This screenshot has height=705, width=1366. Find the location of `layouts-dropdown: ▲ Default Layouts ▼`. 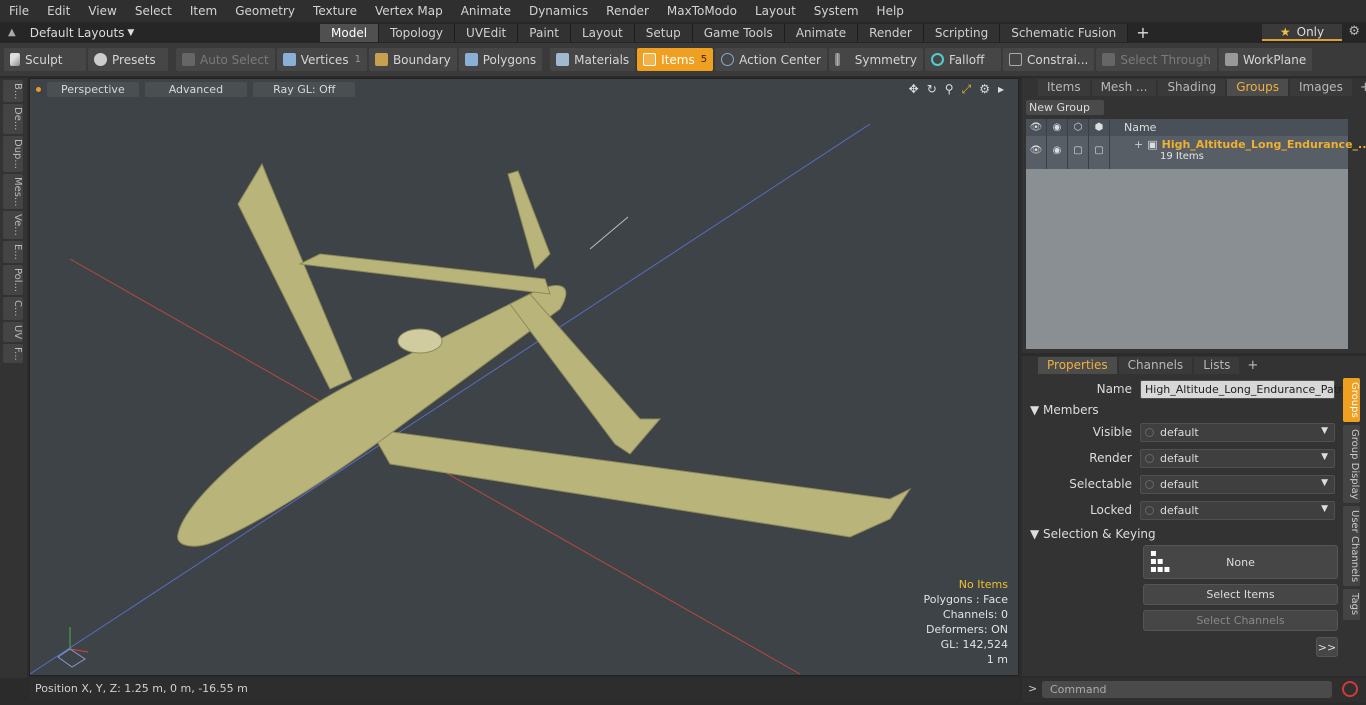

layouts-dropdown: ▲ Default Layouts ▼ is located at coordinates (160, 33).